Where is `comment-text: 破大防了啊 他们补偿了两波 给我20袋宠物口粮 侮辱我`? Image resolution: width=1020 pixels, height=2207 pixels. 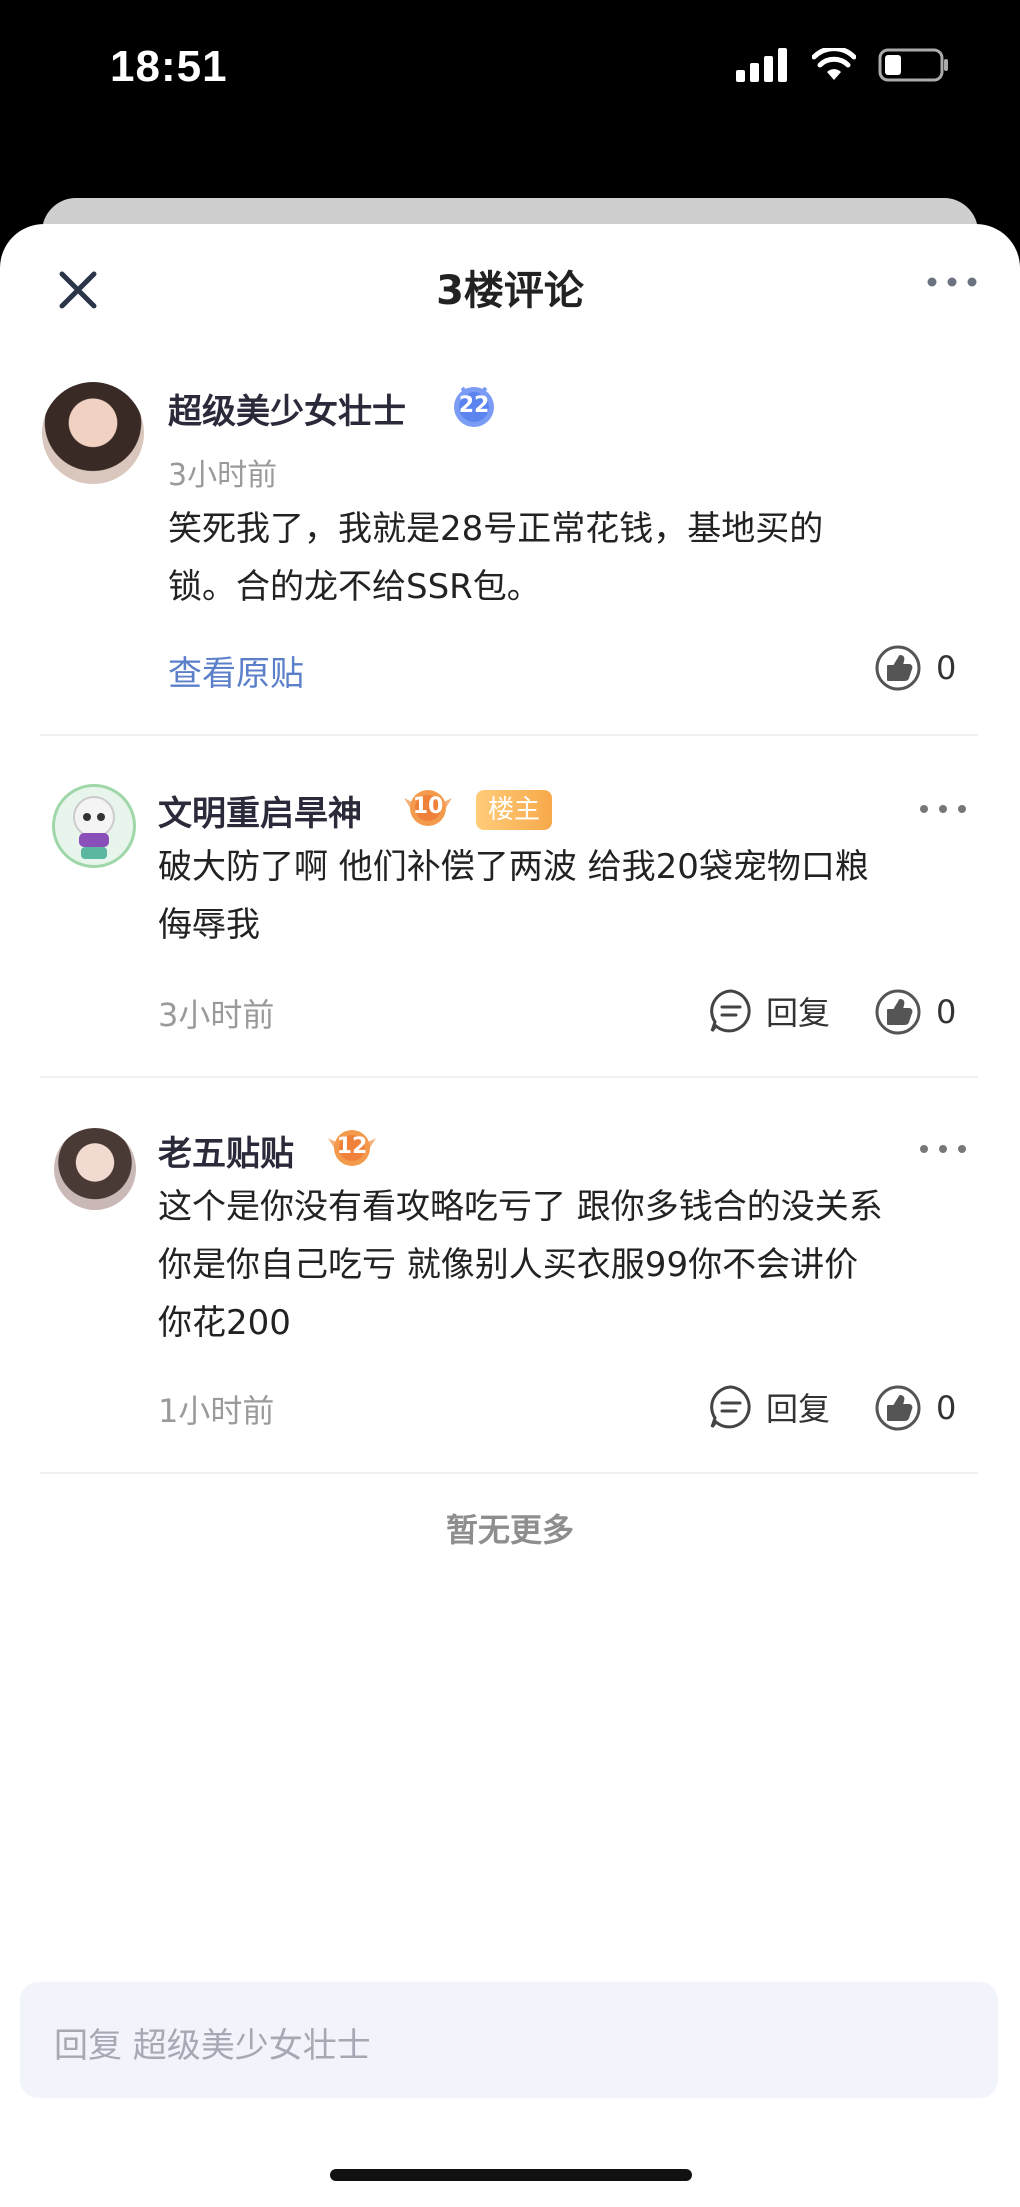 comment-text: 破大防了啊 他们补偿了两波 给我20袋宠物口粮 侮辱我 is located at coordinates (513, 896).